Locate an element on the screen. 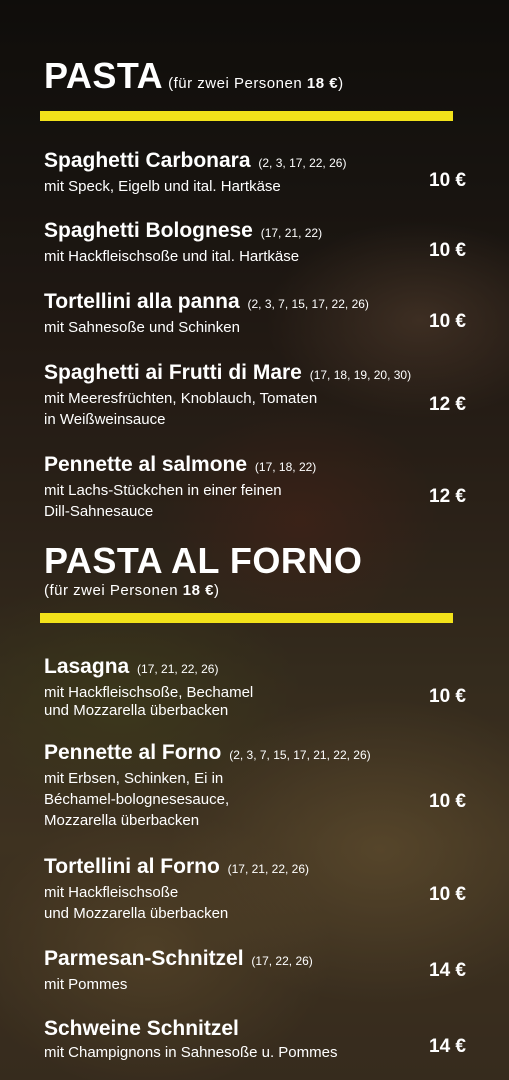 The image size is (509, 1080). section-title-pasta: PASTA (für zwei Personen 18 €) is located at coordinates (194, 75).